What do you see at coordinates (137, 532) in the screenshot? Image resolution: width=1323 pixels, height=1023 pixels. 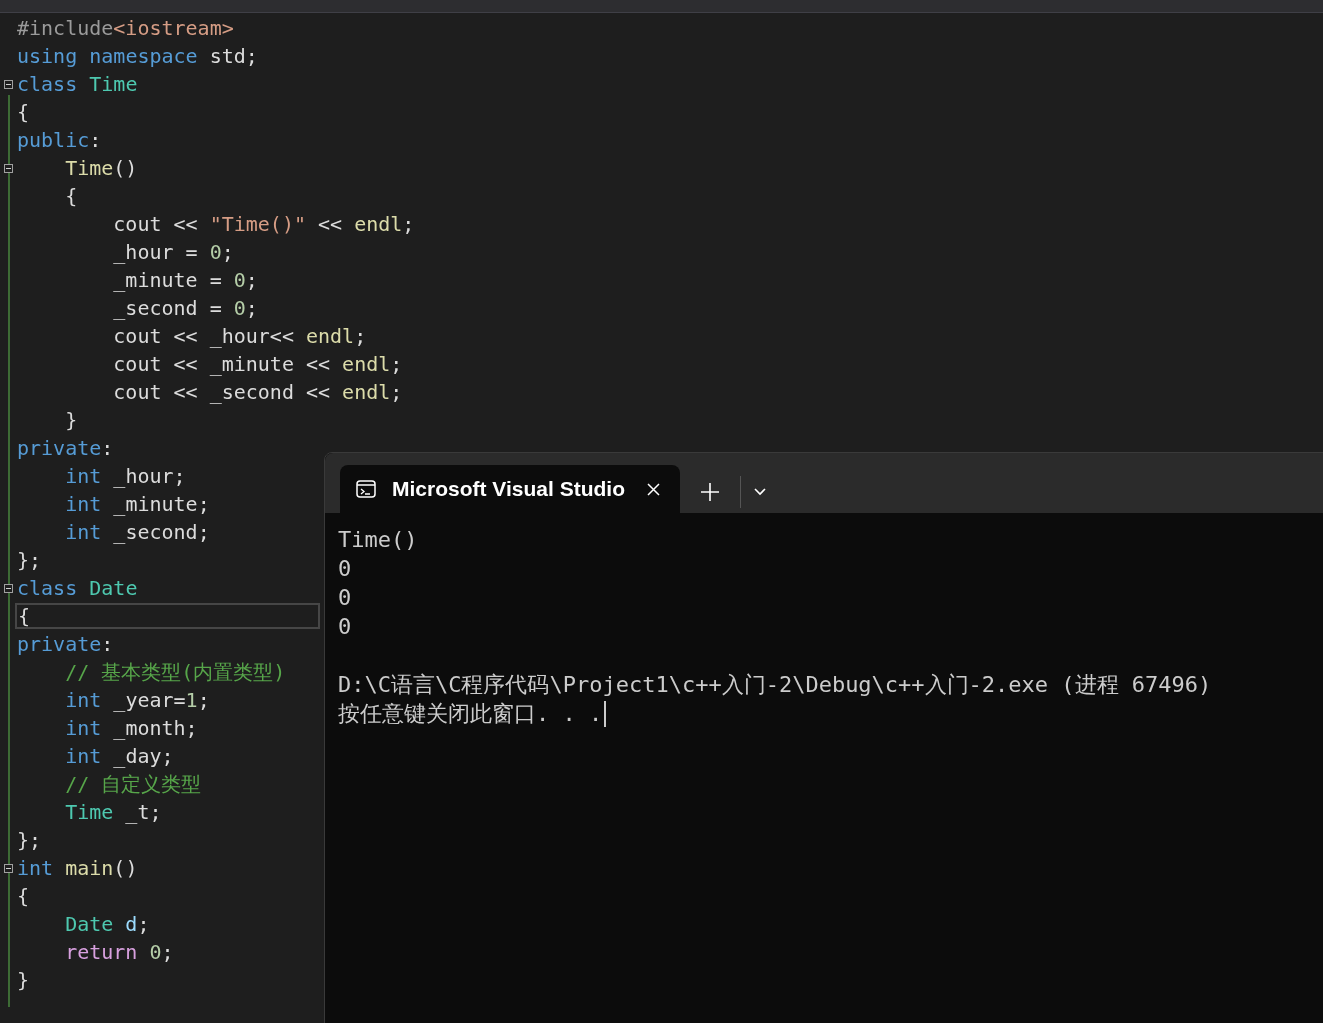 I see `code-line: int _second;` at bounding box center [137, 532].